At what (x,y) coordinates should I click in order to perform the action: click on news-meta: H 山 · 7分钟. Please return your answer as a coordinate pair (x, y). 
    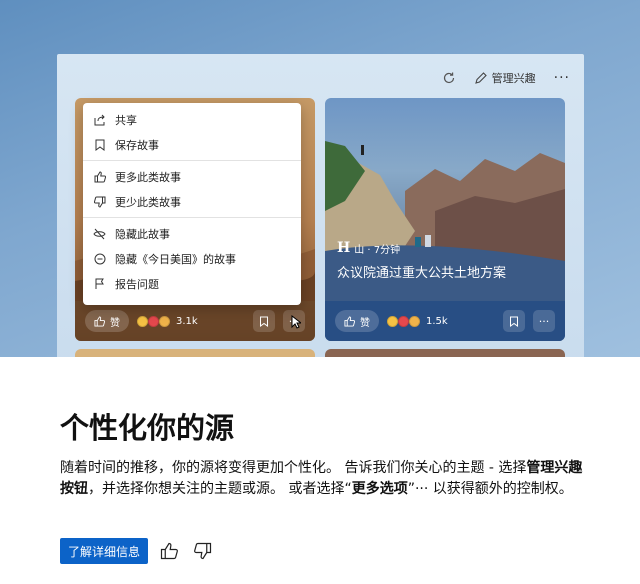
    Looking at the image, I should click on (368, 248).